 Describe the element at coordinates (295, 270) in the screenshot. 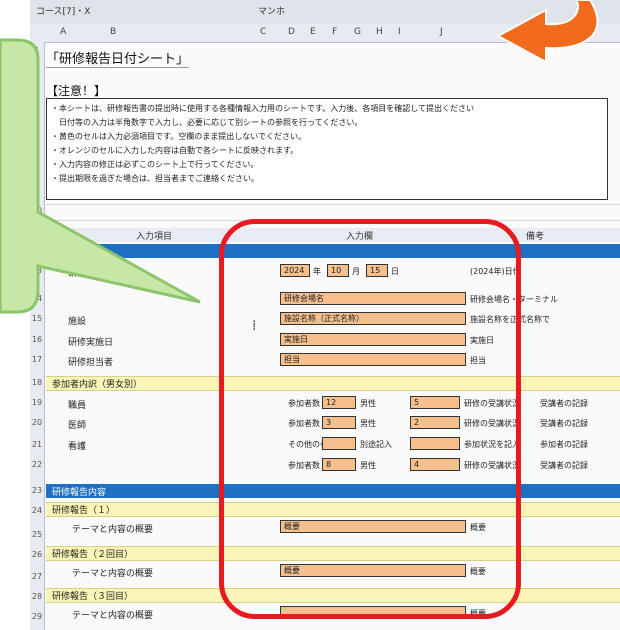

I see `year-input: 2024` at that location.